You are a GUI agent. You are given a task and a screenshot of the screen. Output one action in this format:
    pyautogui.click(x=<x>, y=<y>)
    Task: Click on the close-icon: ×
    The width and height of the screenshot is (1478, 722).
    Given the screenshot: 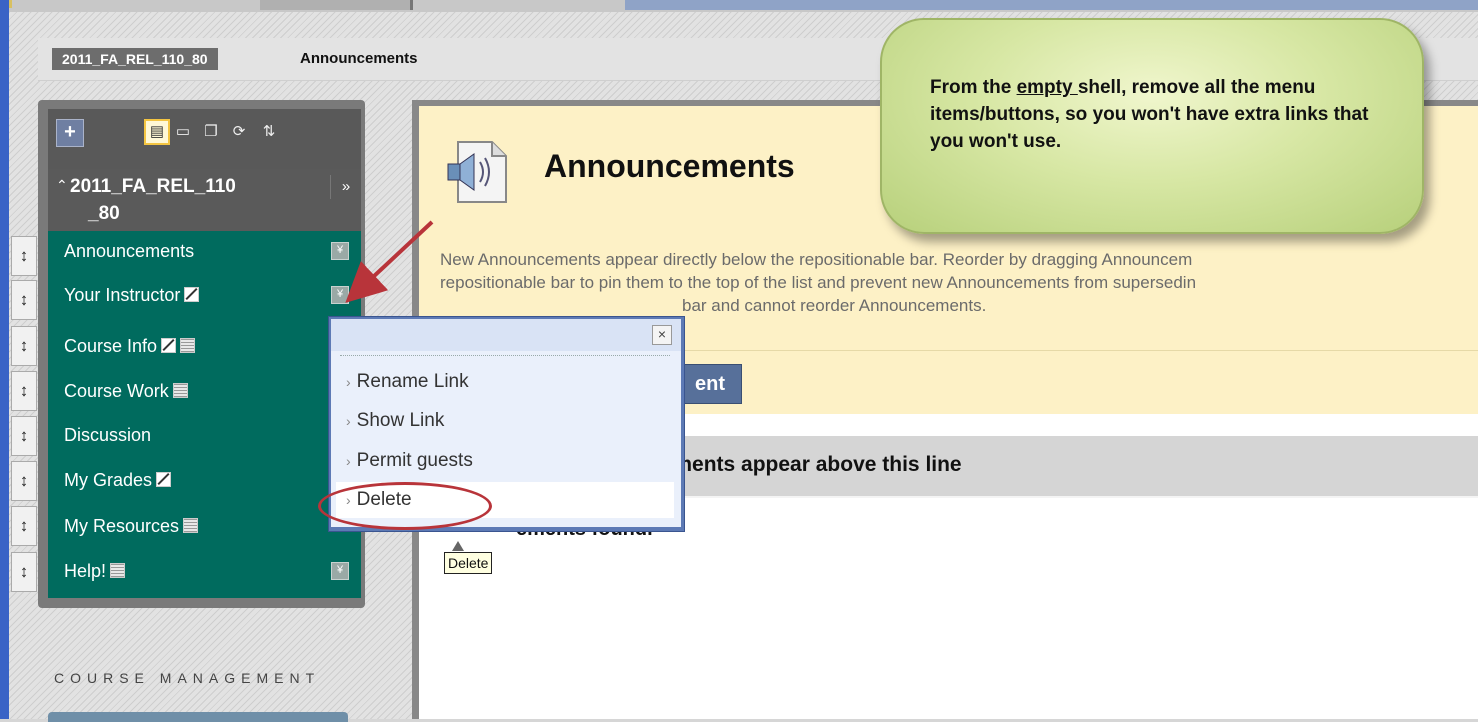 What is the action you would take?
    pyautogui.click(x=662, y=335)
    